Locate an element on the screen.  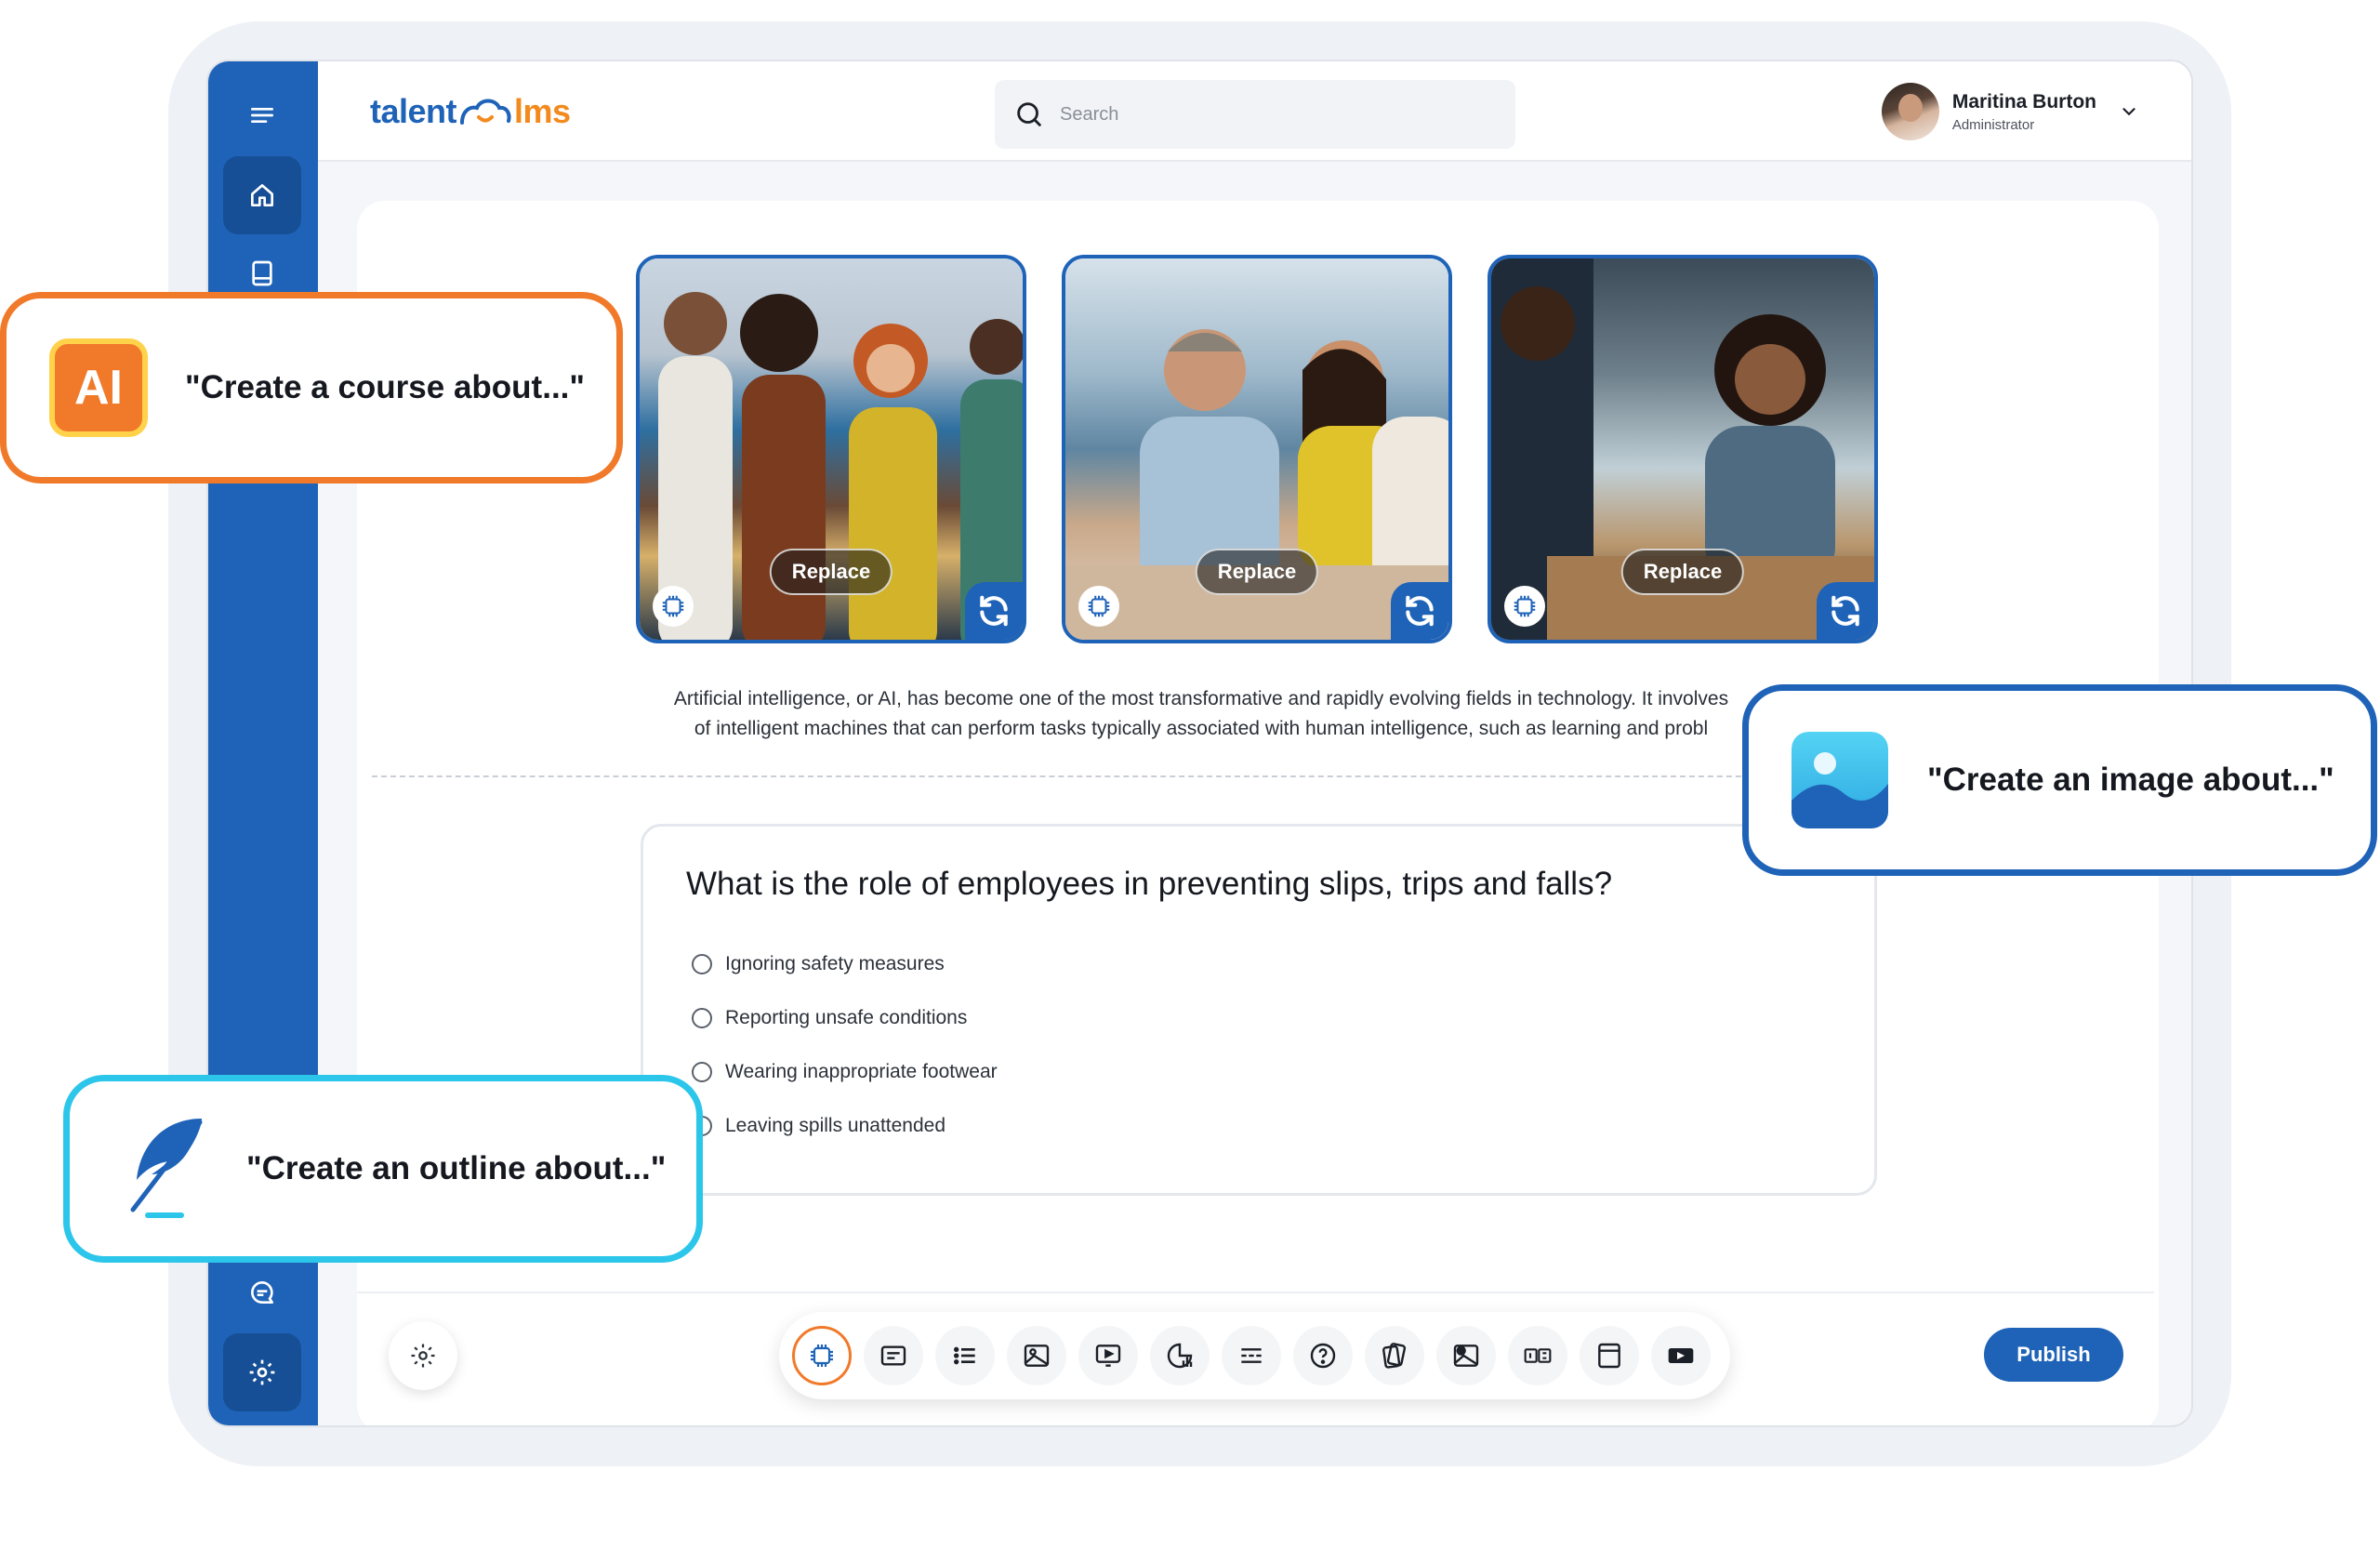
embed-icon is located at coordinates (1681, 1356).